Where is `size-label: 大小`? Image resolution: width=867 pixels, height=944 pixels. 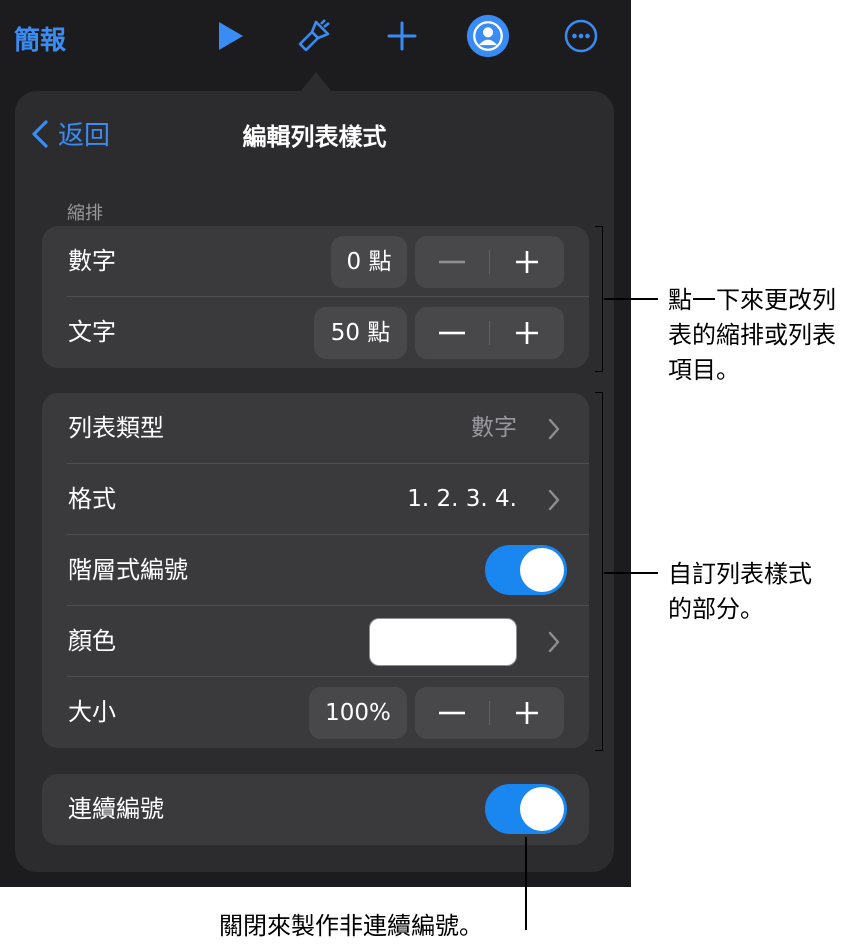
size-label: 大小 is located at coordinates (92, 712).